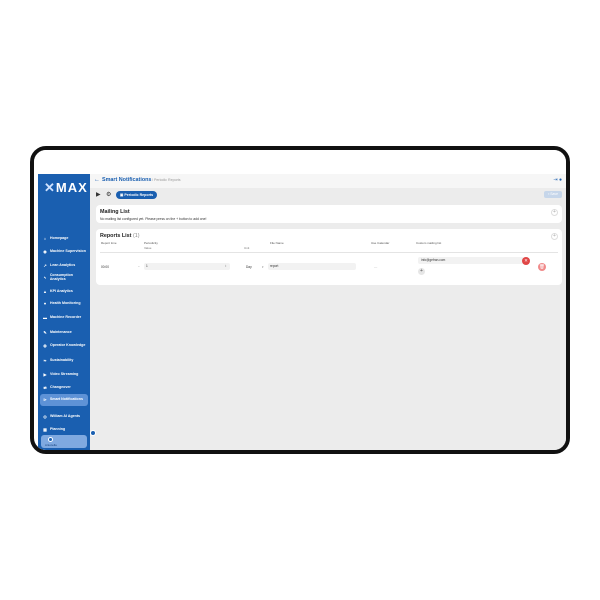  I want to click on sidebar-item-smart-notifications: ⊳ Smart Notifications, so click(64, 400).